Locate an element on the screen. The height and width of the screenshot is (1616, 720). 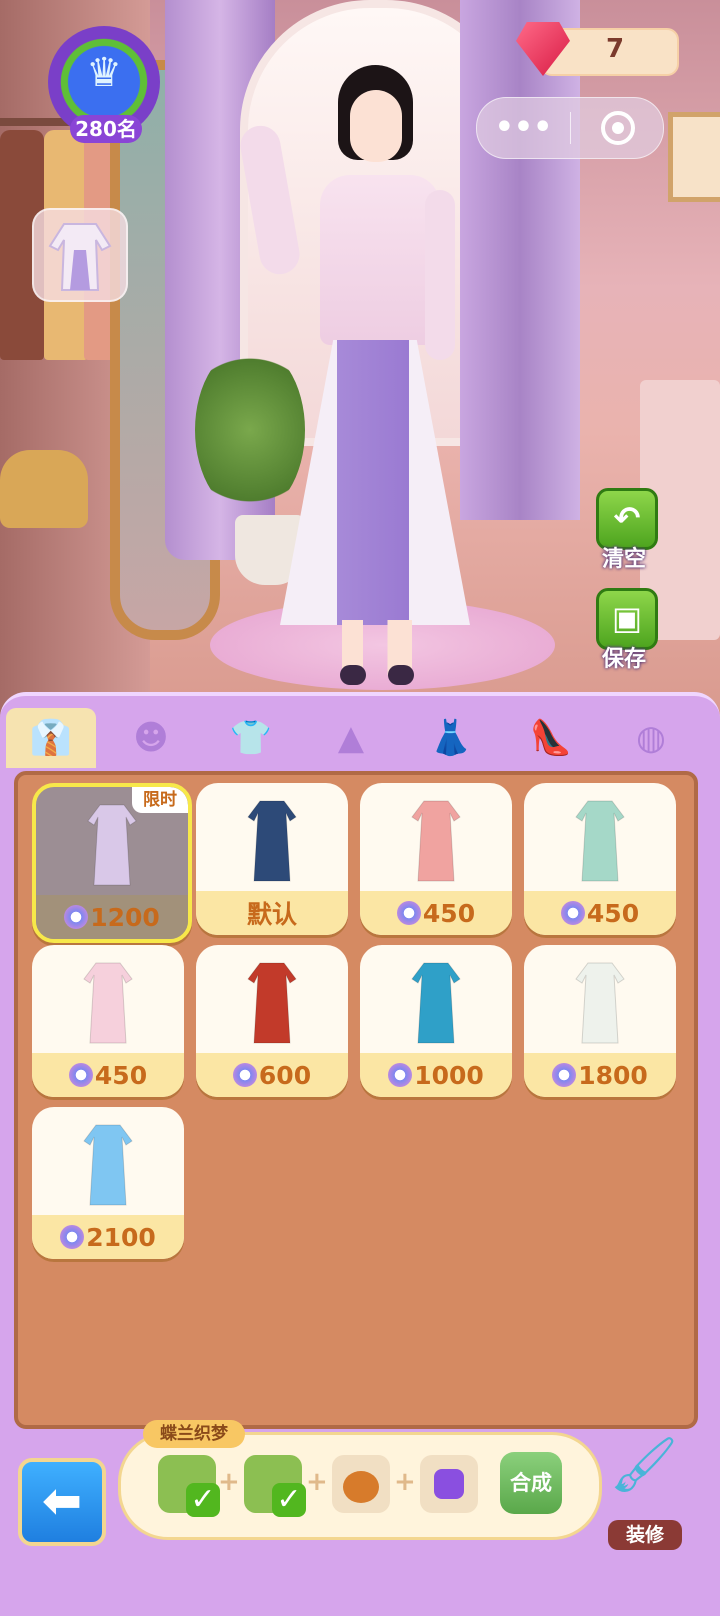
price-label: 2100 is located at coordinates (121, 1237).